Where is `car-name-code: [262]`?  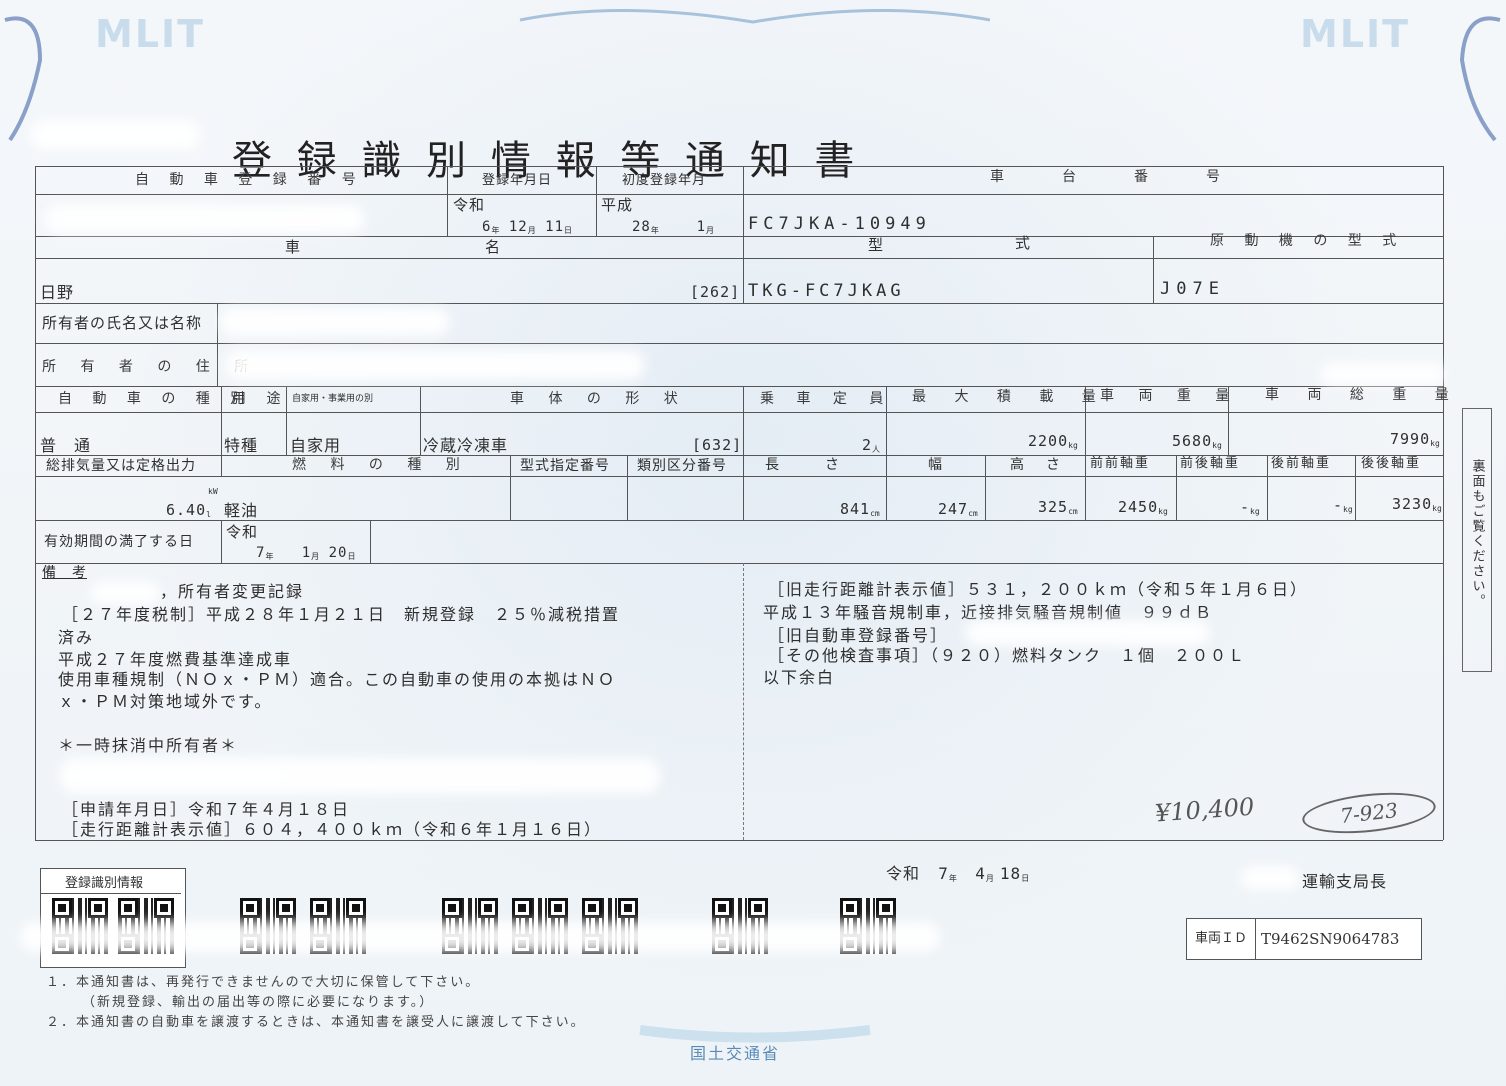
car-name-code: [262] is located at coordinates (715, 292).